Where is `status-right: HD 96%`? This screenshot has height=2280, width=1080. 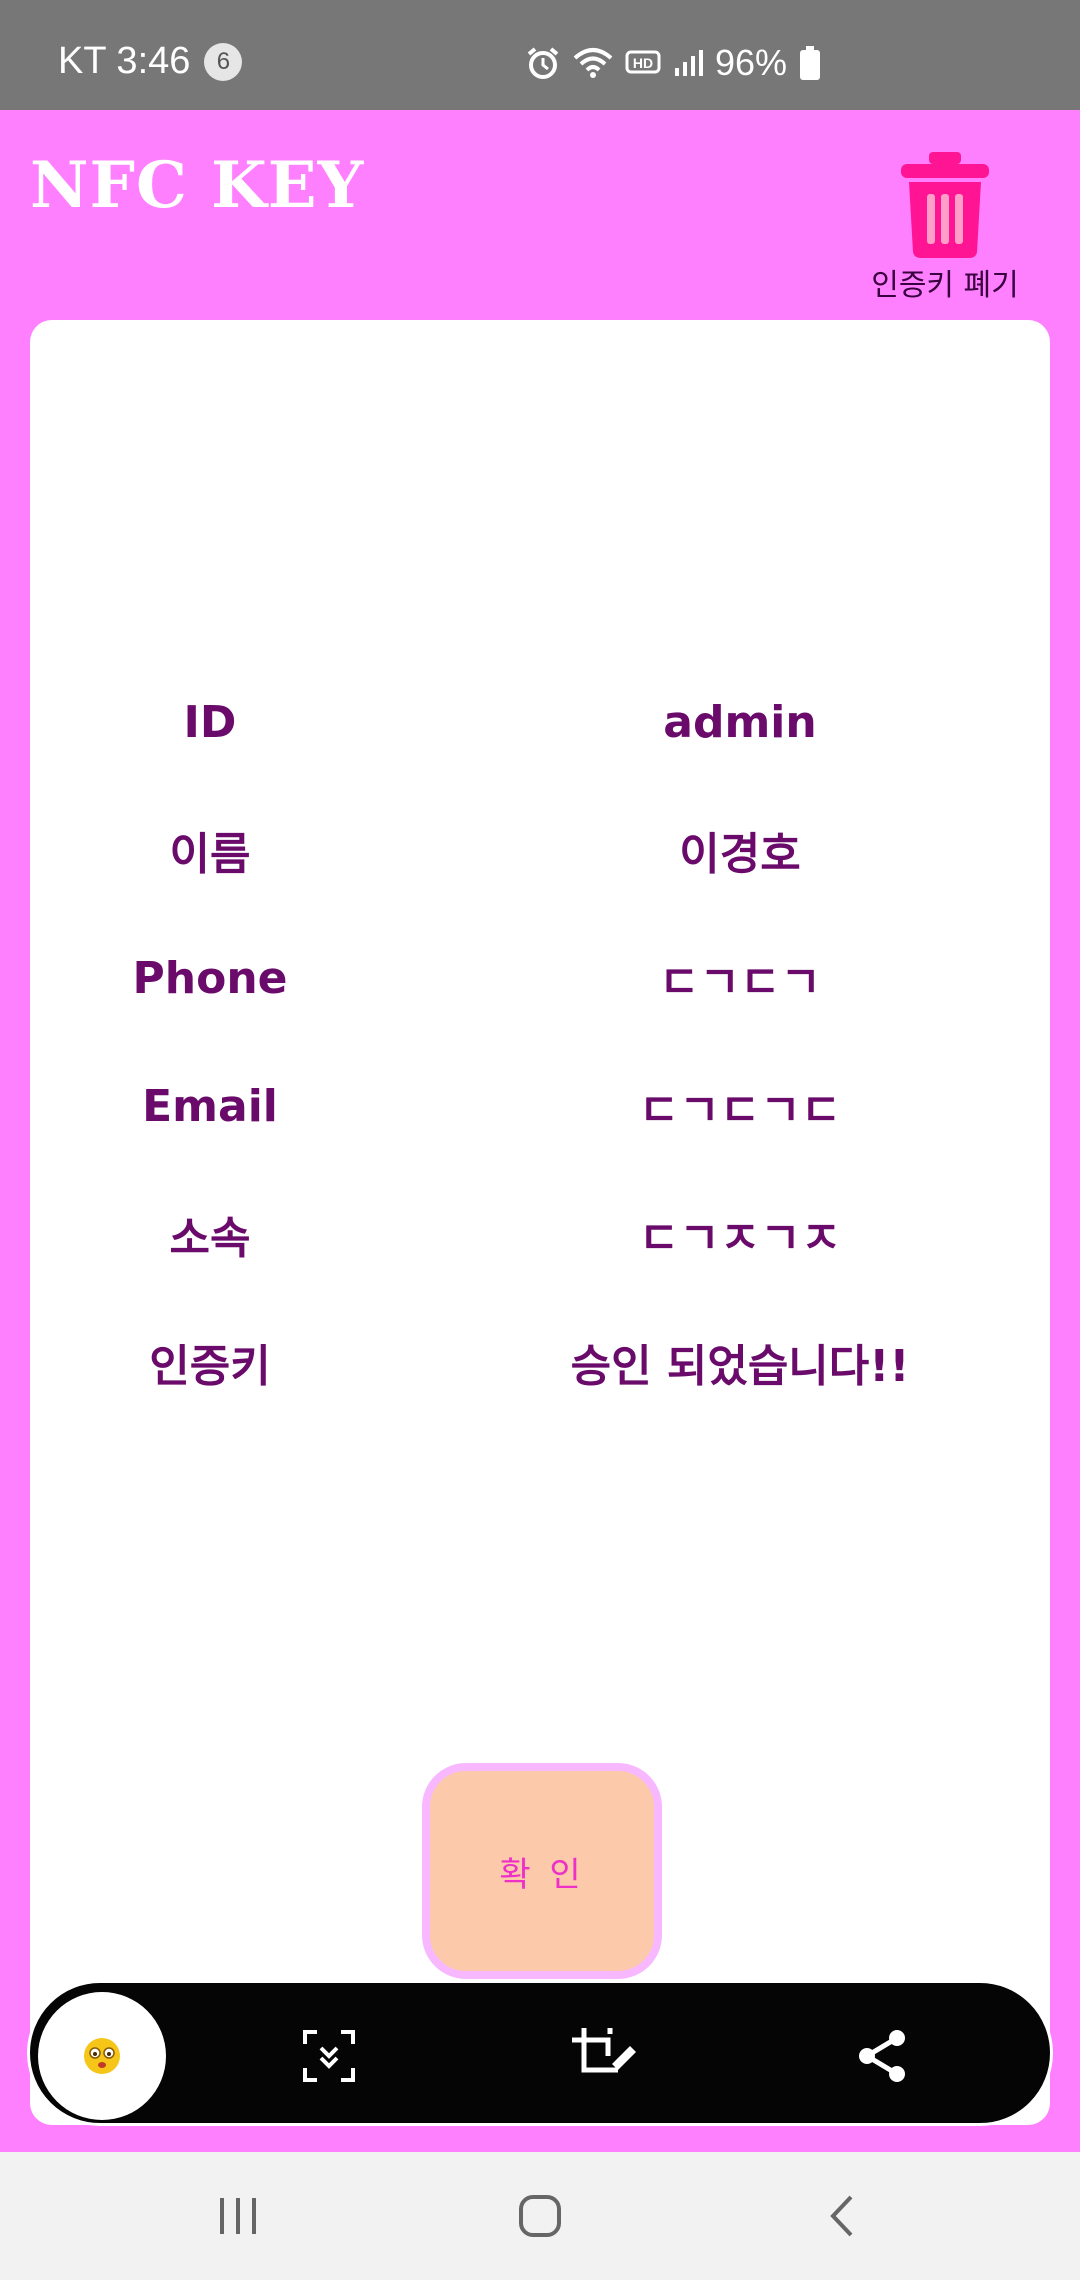
status-right: HD 96% is located at coordinates (673, 63).